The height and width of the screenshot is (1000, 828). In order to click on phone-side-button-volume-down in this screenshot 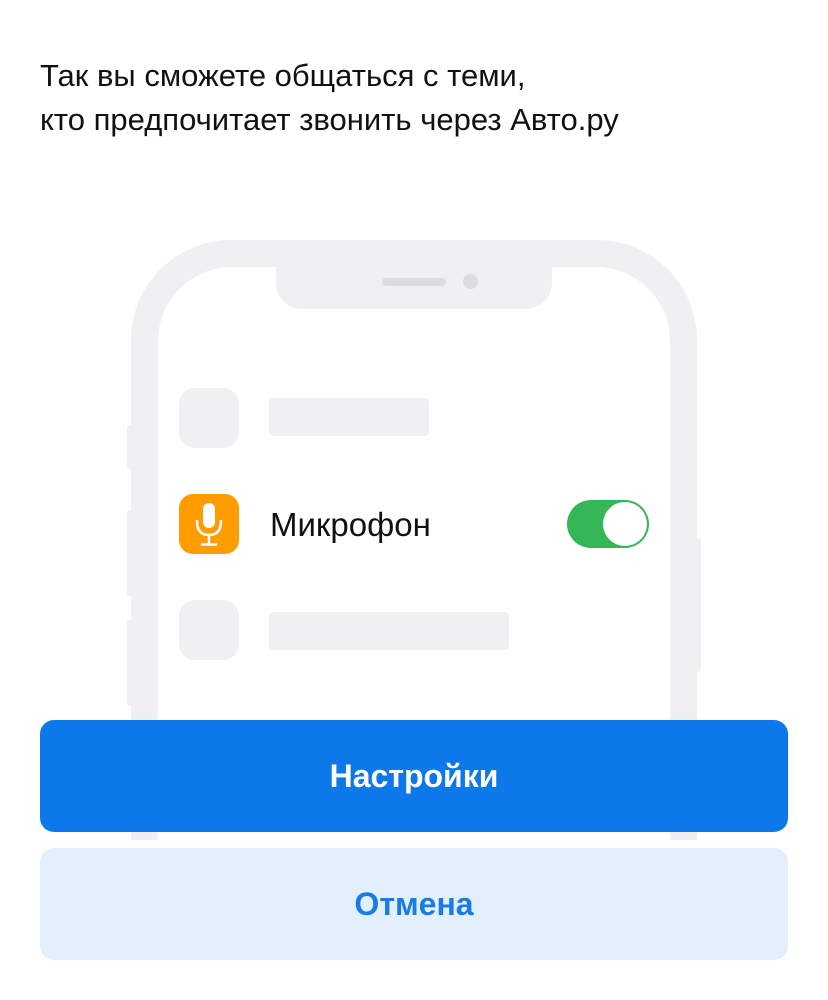, I will do `click(130, 663)`.